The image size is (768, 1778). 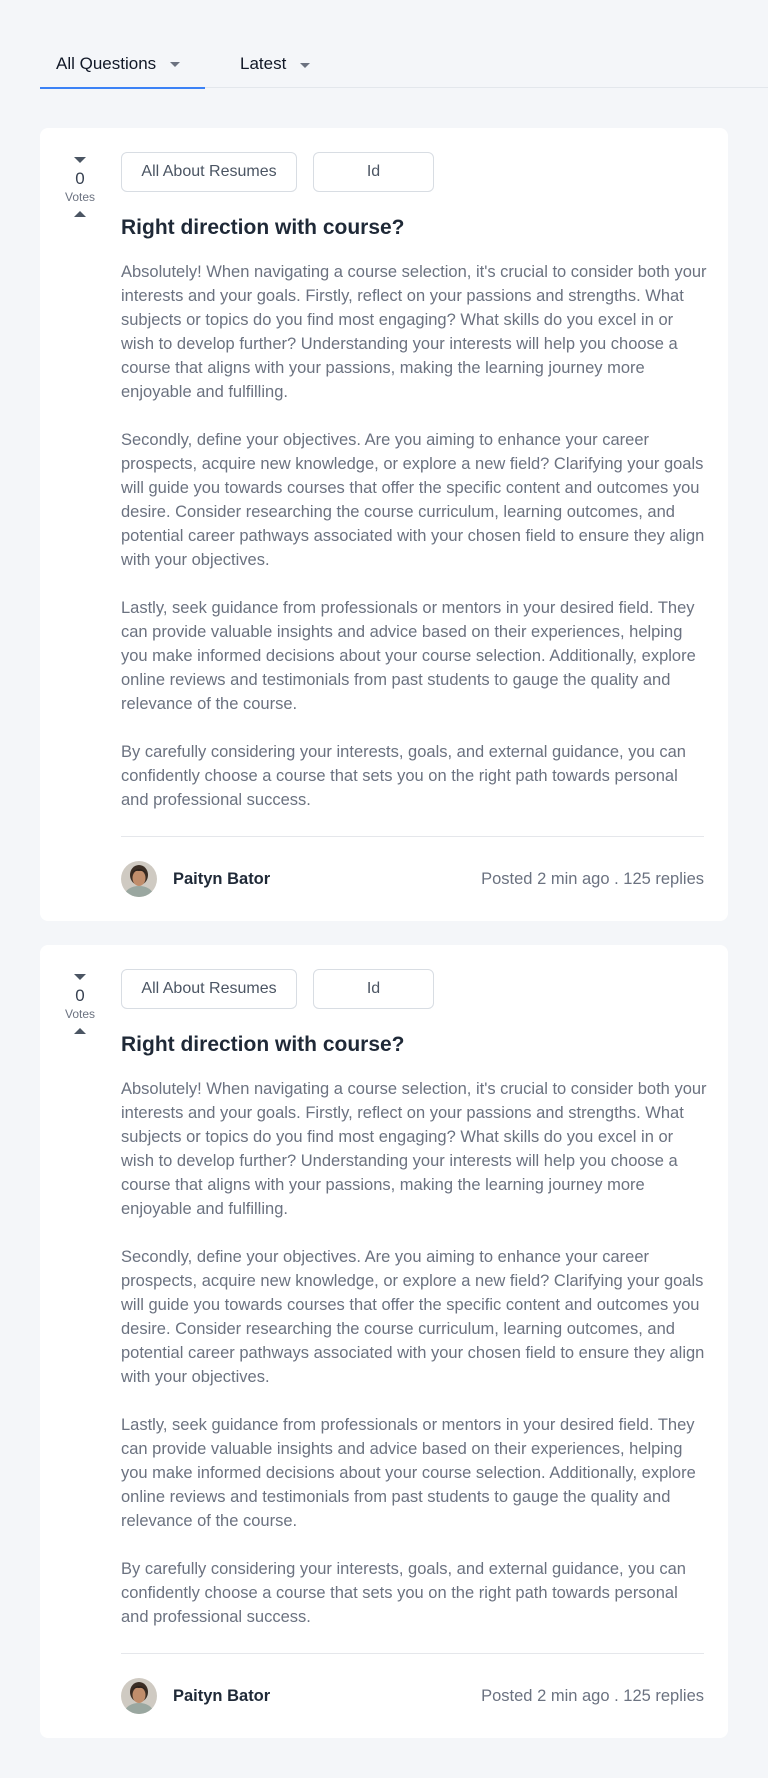 What do you see at coordinates (290, 64) in the screenshot?
I see `sort-filter-dropdown: Latest` at bounding box center [290, 64].